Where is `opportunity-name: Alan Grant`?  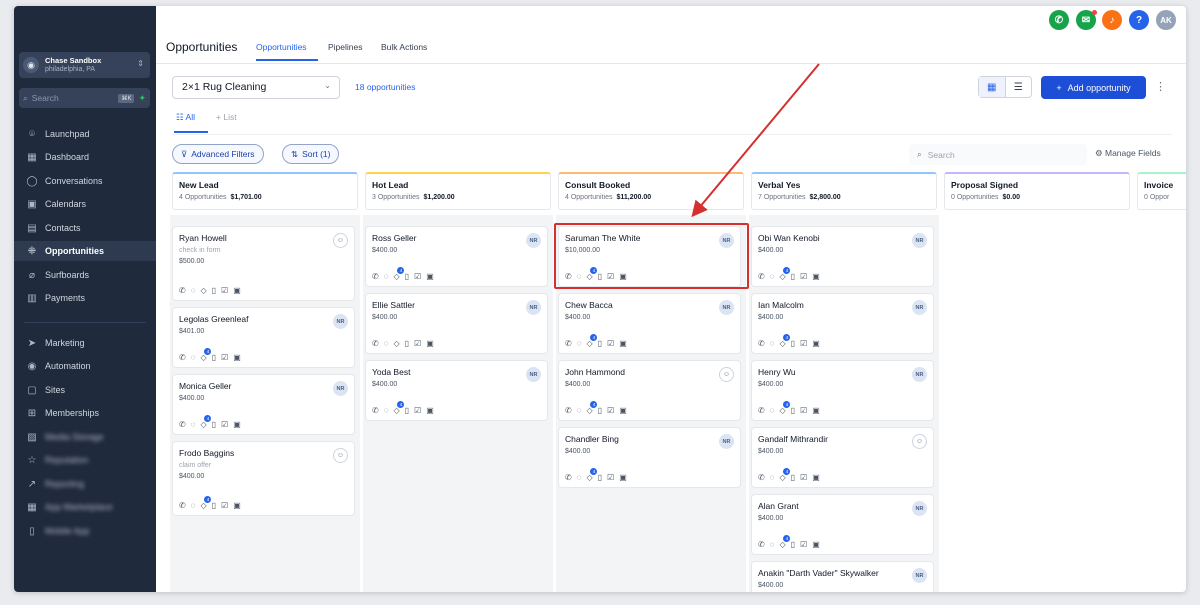
opportunity-name: Alan Grant is located at coordinates (842, 506).